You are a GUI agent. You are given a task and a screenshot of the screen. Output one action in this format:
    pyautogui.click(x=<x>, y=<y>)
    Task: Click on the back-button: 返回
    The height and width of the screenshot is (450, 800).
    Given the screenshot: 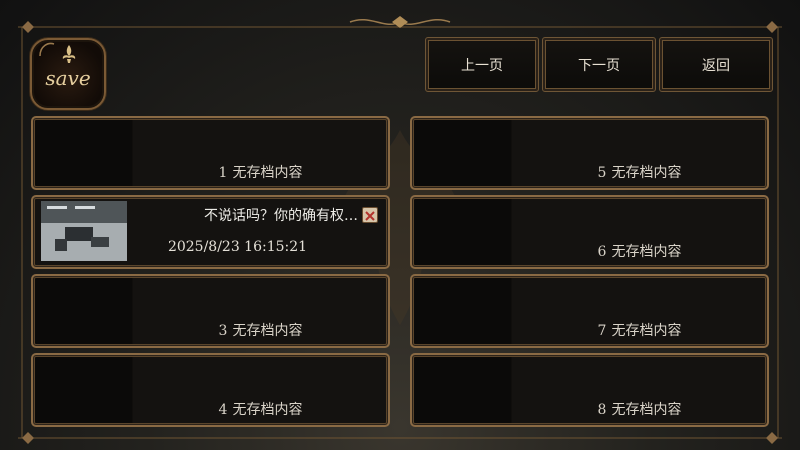 What is the action you would take?
    pyautogui.click(x=716, y=64)
    